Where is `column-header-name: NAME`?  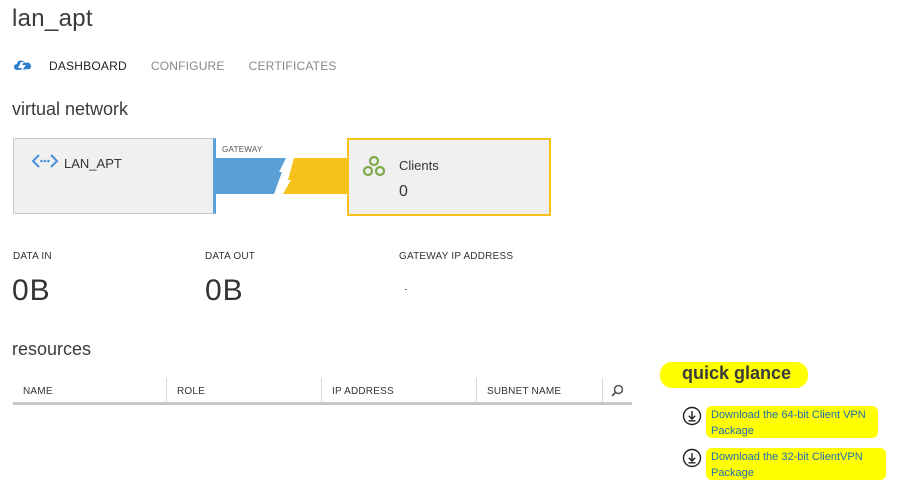
column-header-name: NAME is located at coordinates (90, 390).